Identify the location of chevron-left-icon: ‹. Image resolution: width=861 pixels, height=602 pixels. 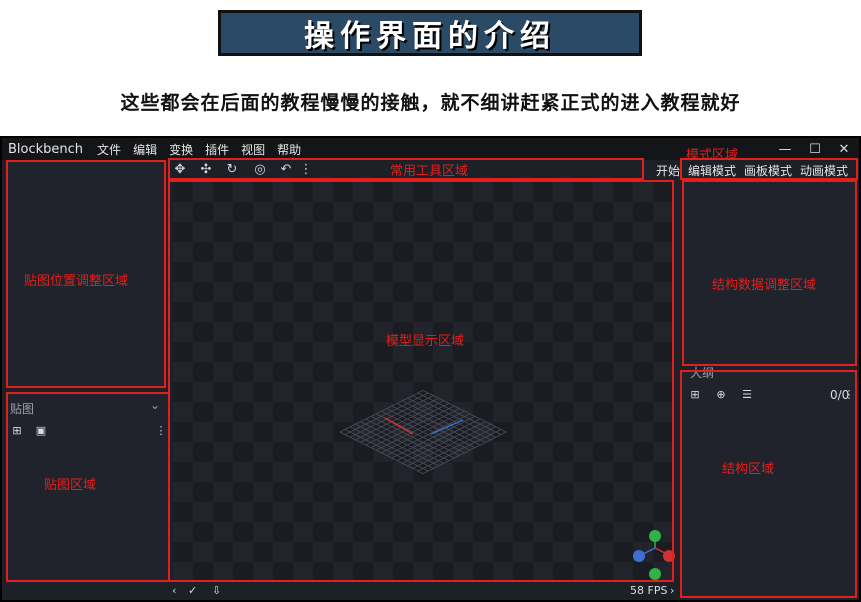
(174, 590).